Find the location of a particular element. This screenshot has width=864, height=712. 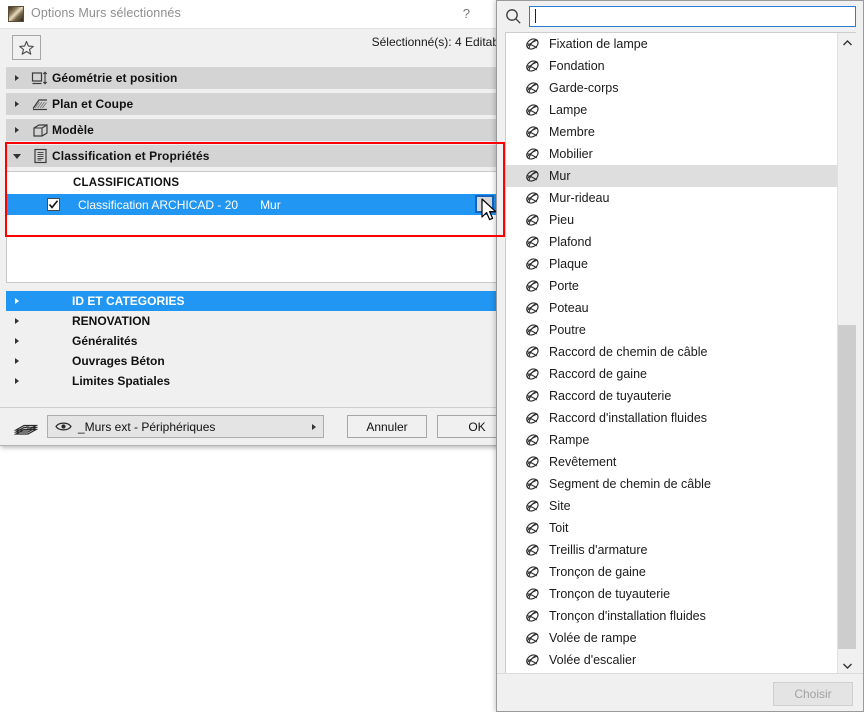

section-id-et-categories: ID ET CATEGORIES is located at coordinates (251, 301).